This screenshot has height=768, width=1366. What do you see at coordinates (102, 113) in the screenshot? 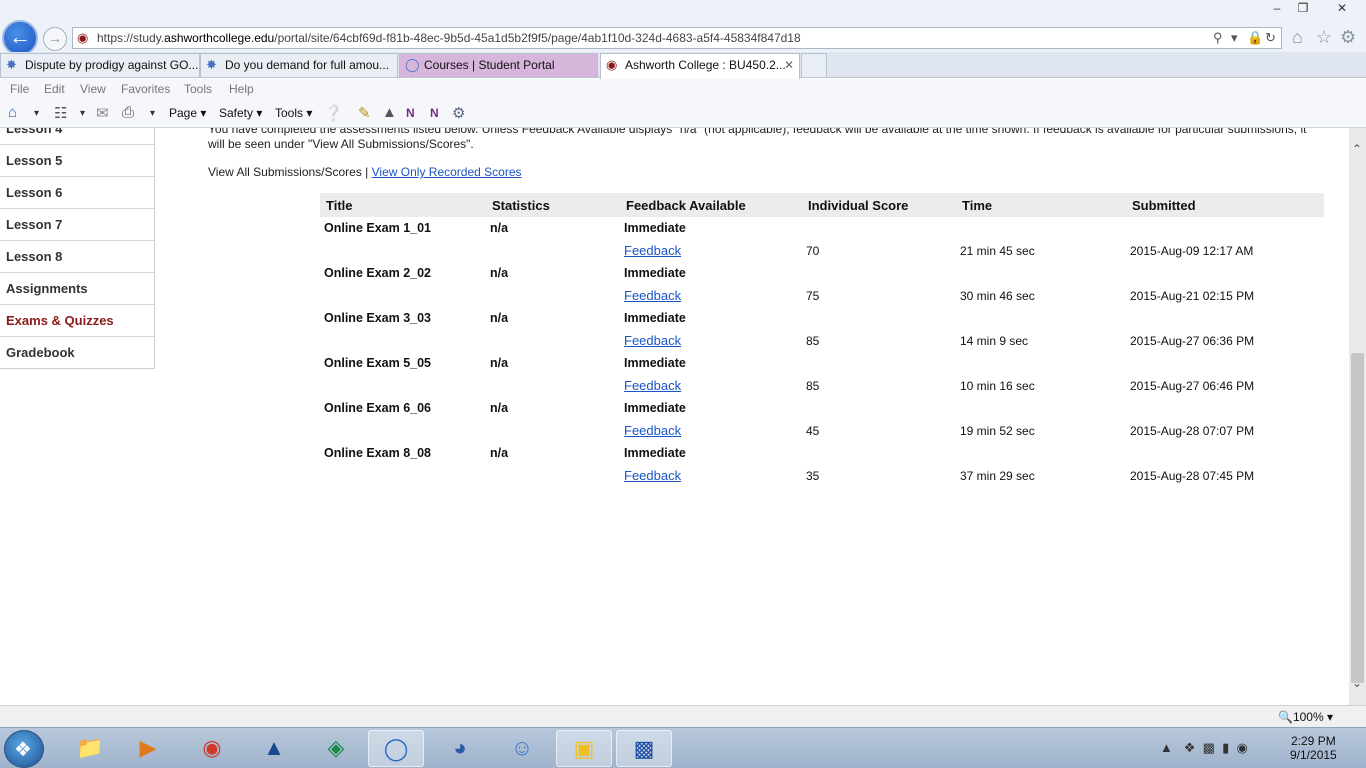
I see `mail-icon: ✉` at bounding box center [102, 113].